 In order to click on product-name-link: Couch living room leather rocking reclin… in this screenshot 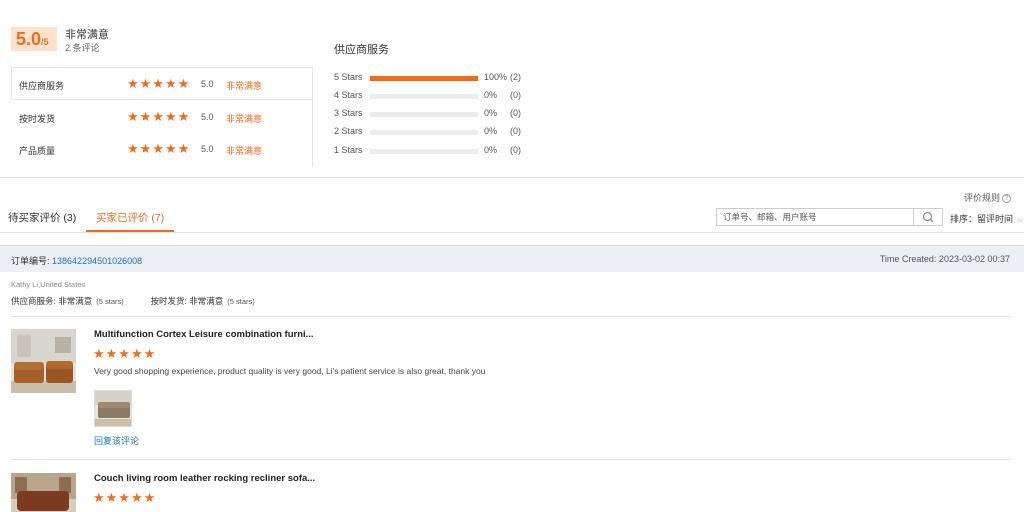, I will do `click(204, 478)`.